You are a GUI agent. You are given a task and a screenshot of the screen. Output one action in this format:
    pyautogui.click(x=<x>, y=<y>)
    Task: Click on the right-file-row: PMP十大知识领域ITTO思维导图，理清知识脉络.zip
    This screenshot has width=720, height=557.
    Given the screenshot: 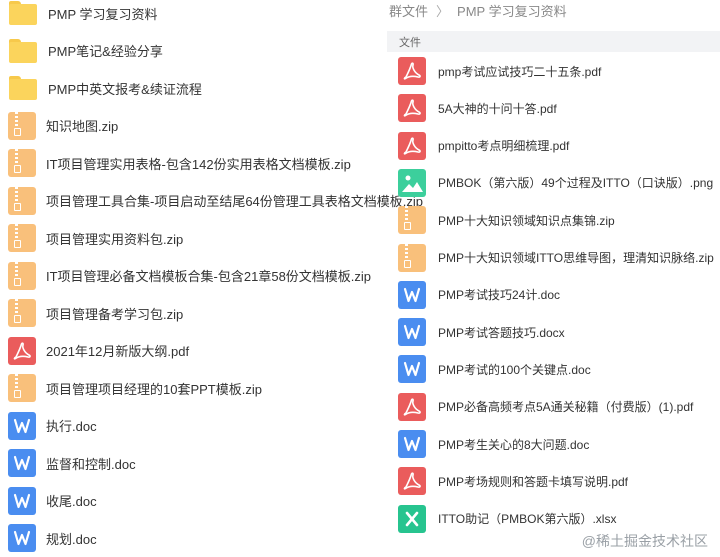 What is the action you would take?
    pyautogui.click(x=556, y=258)
    